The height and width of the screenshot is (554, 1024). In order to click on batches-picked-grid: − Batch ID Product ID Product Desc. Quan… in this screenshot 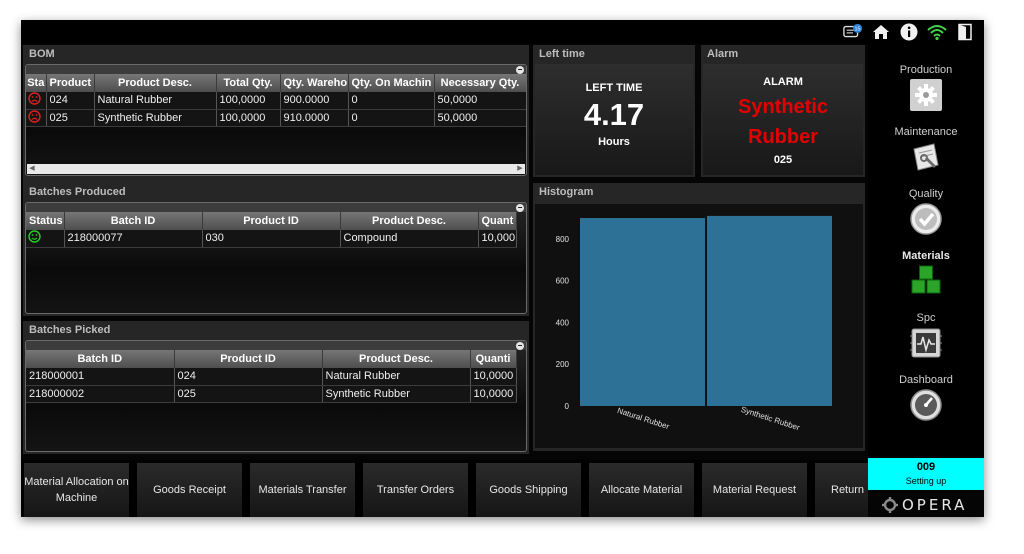, I will do `click(276, 396)`.